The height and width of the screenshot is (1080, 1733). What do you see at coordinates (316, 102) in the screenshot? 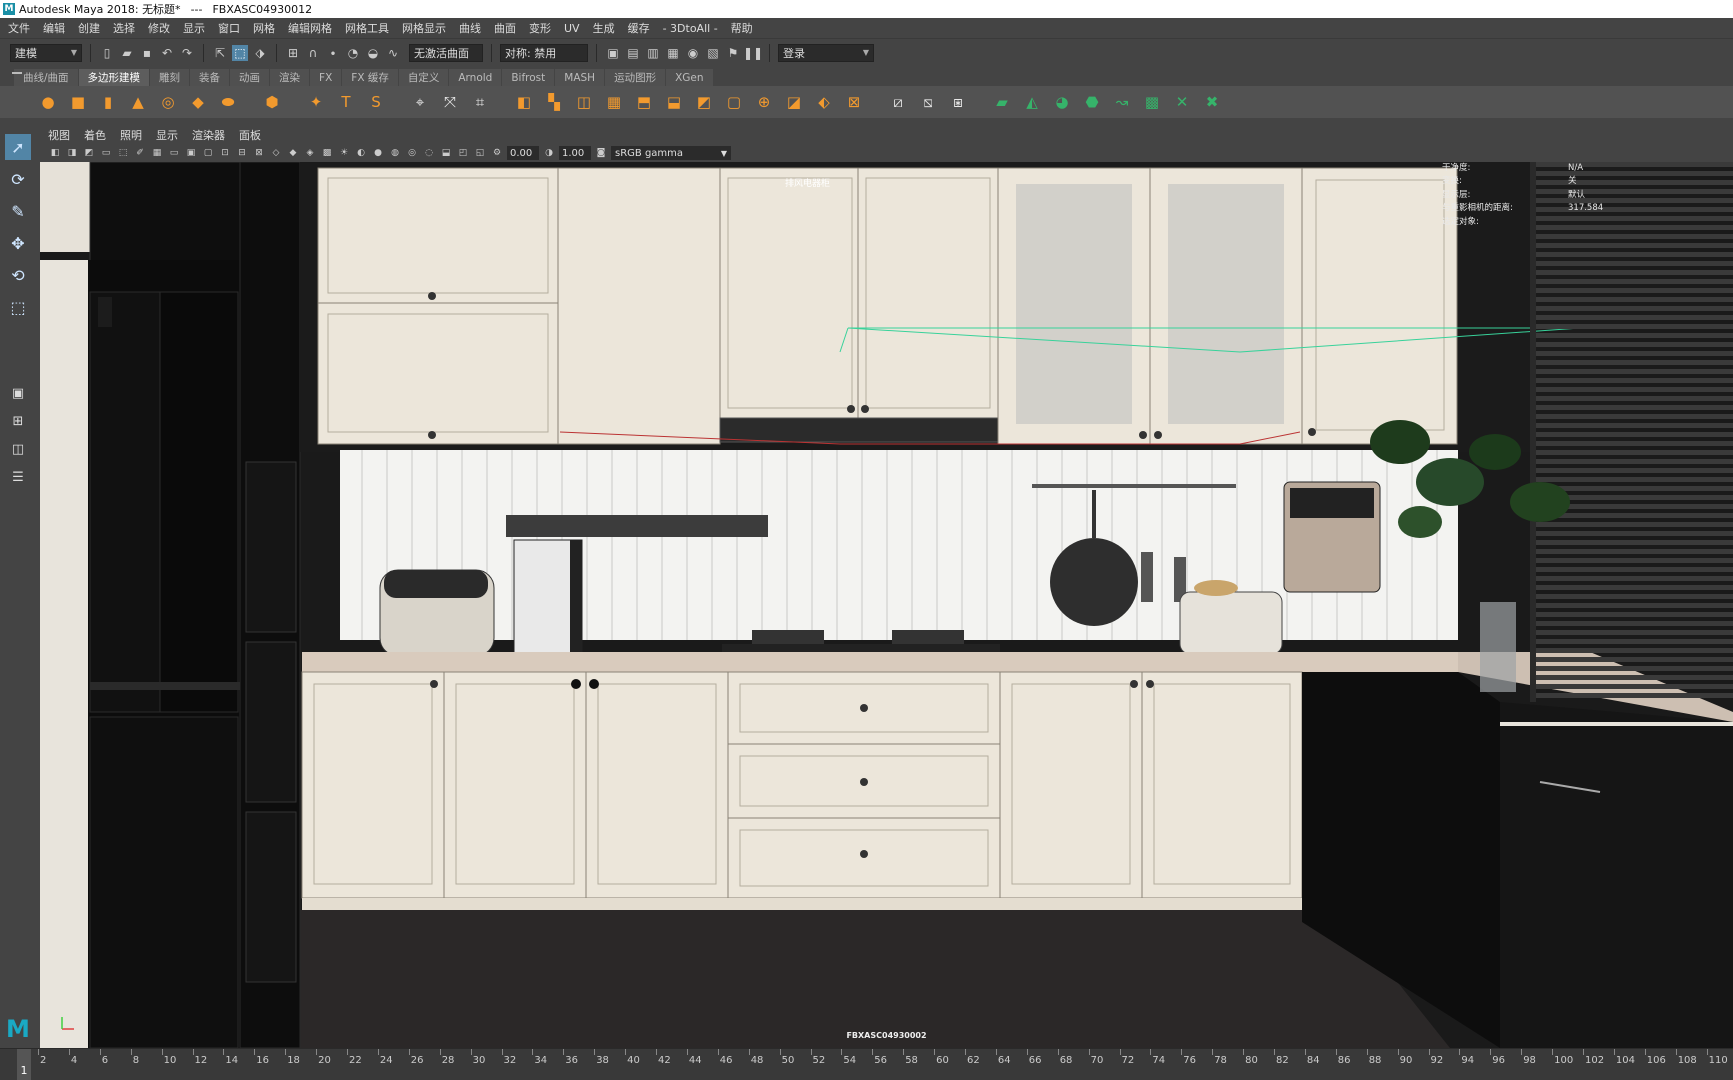
I see `super-shape-icon: ✦` at bounding box center [316, 102].